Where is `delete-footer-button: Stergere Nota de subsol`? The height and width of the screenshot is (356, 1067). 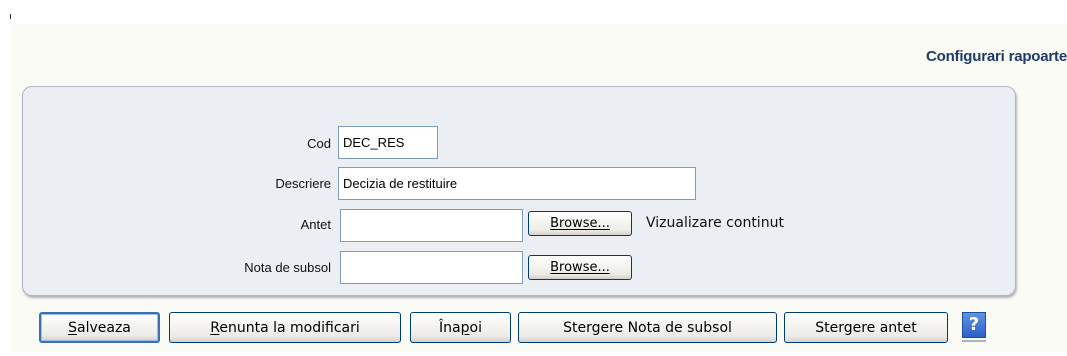 delete-footer-button: Stergere Nota de subsol is located at coordinates (647, 327).